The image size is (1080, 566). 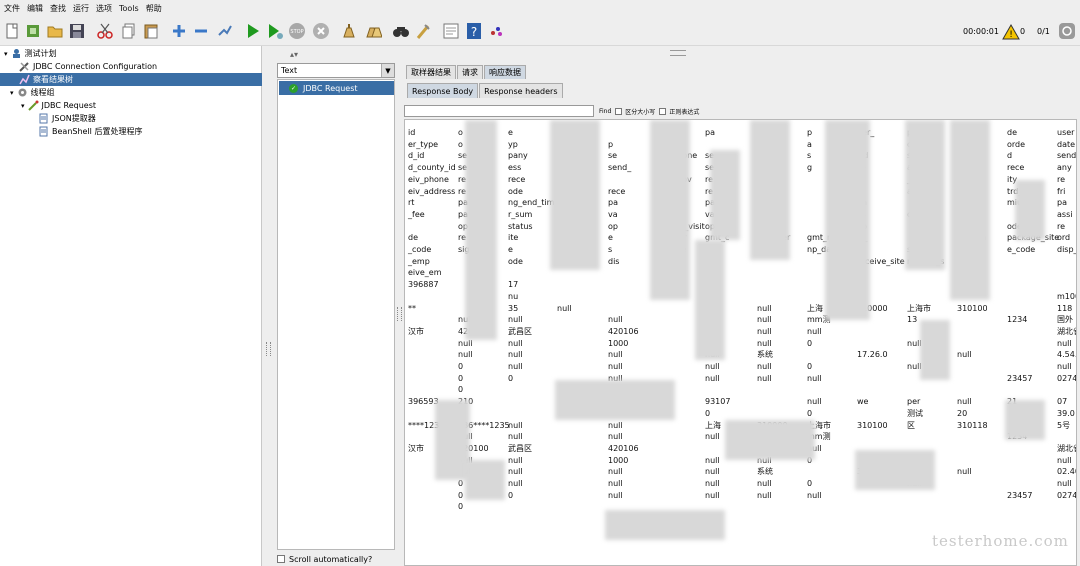 I want to click on response-cell: ite, so click(x=513, y=238).